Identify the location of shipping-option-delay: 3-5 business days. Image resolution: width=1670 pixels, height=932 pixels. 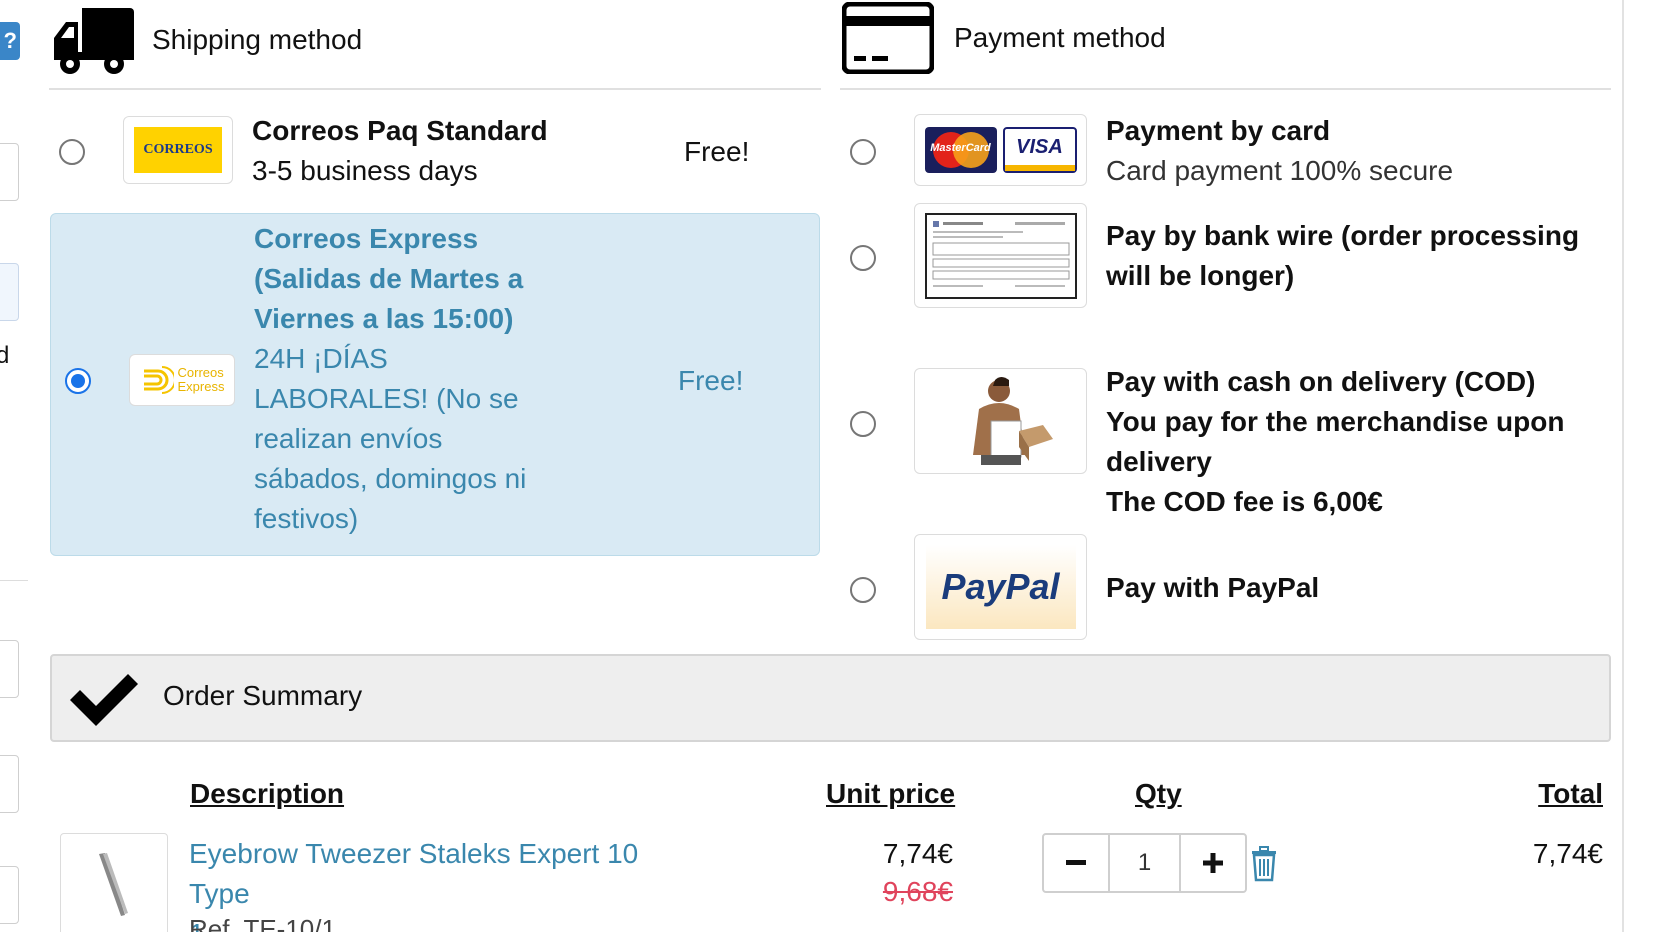
(365, 170).